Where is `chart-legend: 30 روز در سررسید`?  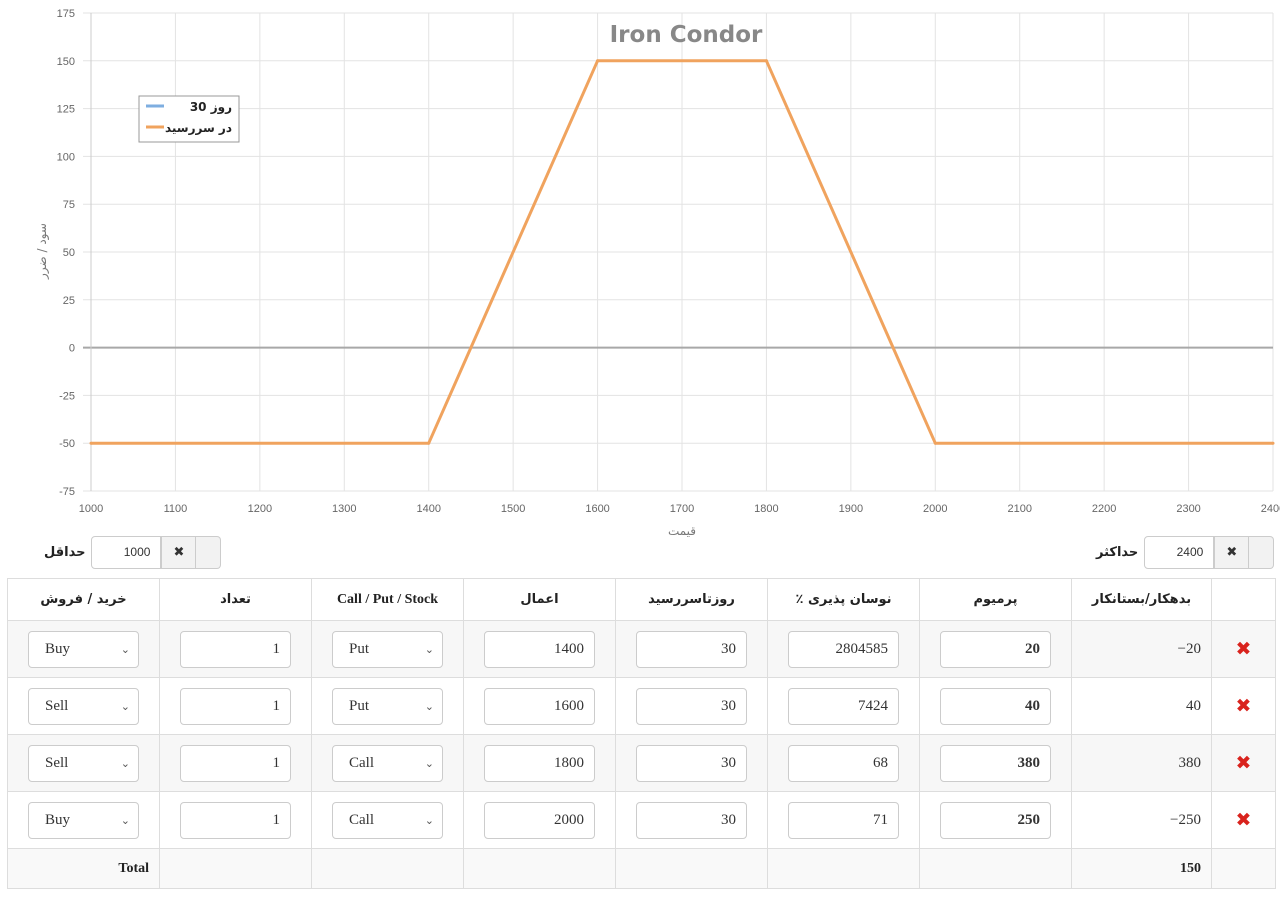
chart-legend: 30 روز در سررسید is located at coordinates (189, 119).